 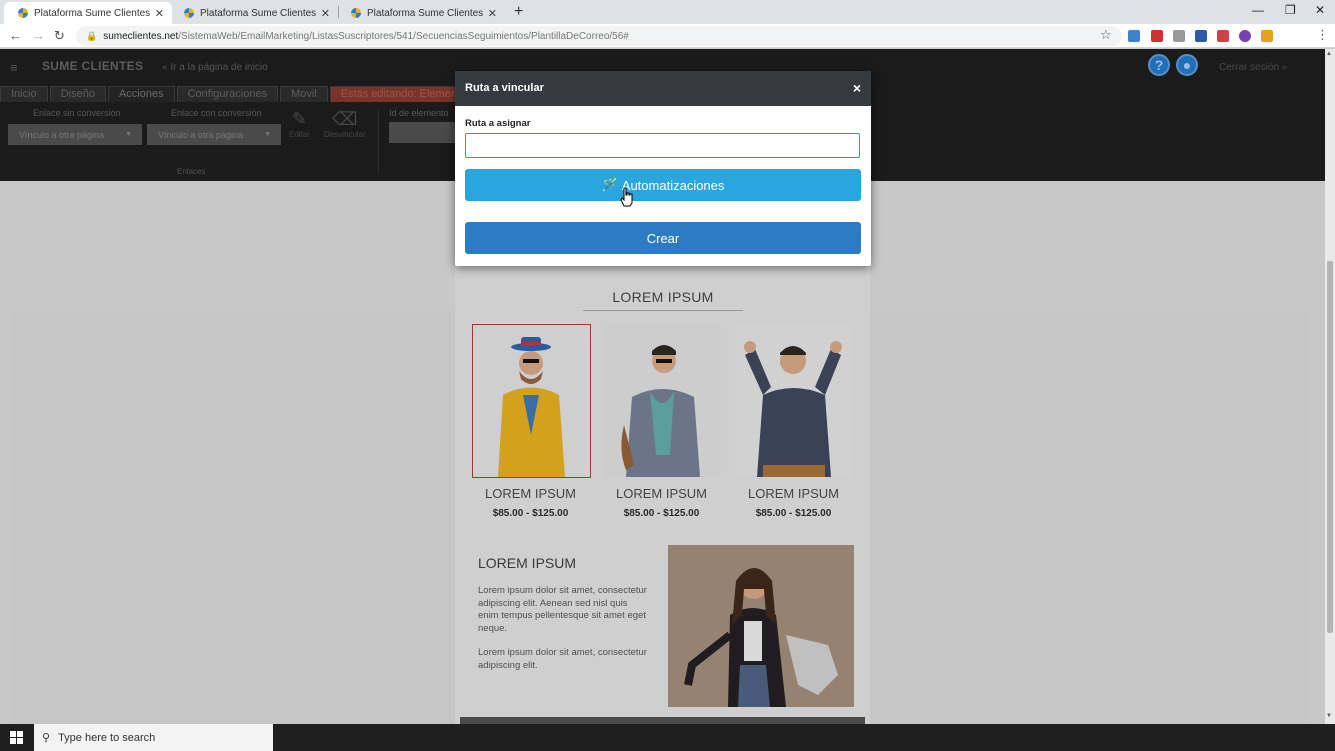 I want to click on minimize-icon: —, so click(x=1258, y=10).